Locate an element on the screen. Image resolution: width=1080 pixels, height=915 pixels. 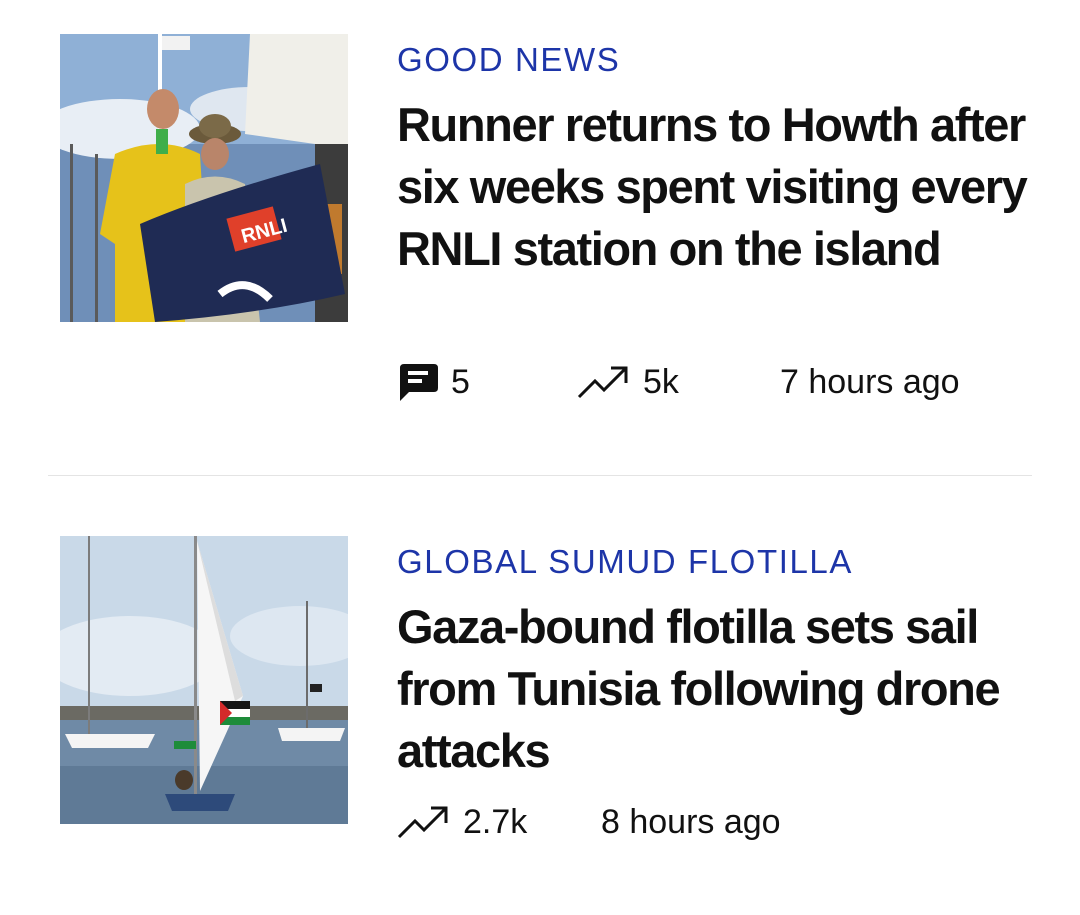
view-count: 5k is located at coordinates (661, 381).